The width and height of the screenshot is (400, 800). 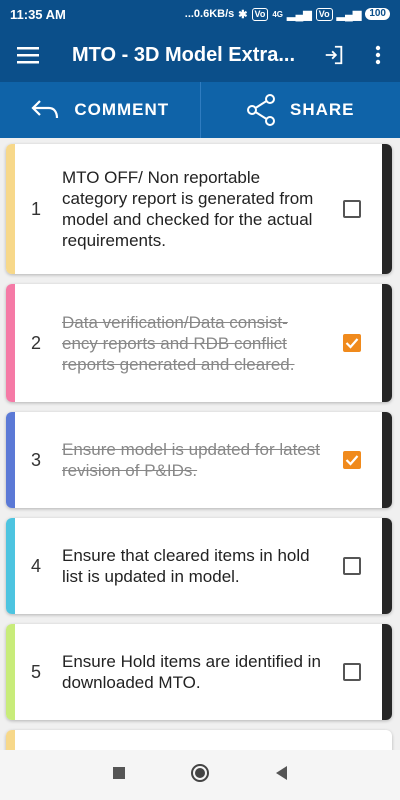 I want to click on system-nav-bar, so click(x=200, y=775).